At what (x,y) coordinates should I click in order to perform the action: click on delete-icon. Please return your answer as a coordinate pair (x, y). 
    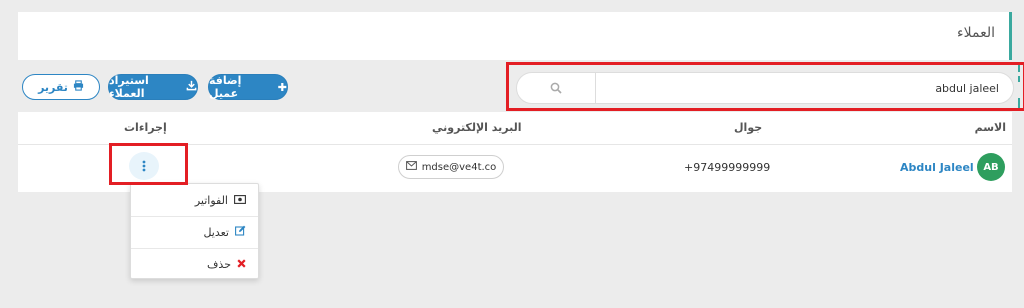
    Looking at the image, I should click on (241, 264).